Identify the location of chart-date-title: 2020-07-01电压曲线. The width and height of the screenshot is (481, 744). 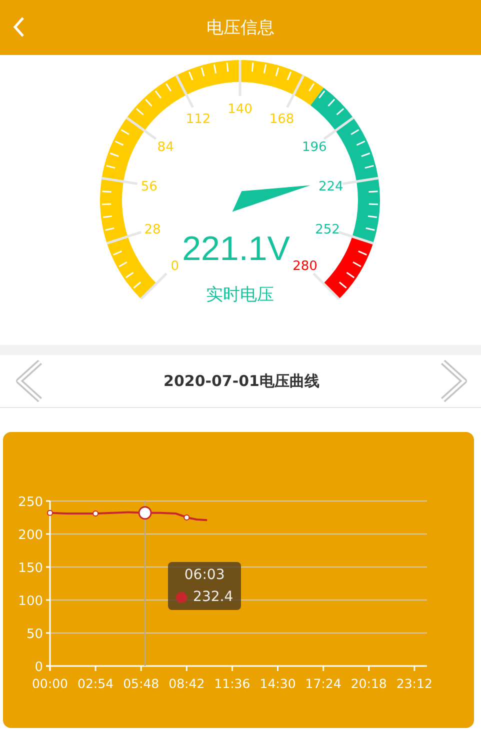
(242, 381).